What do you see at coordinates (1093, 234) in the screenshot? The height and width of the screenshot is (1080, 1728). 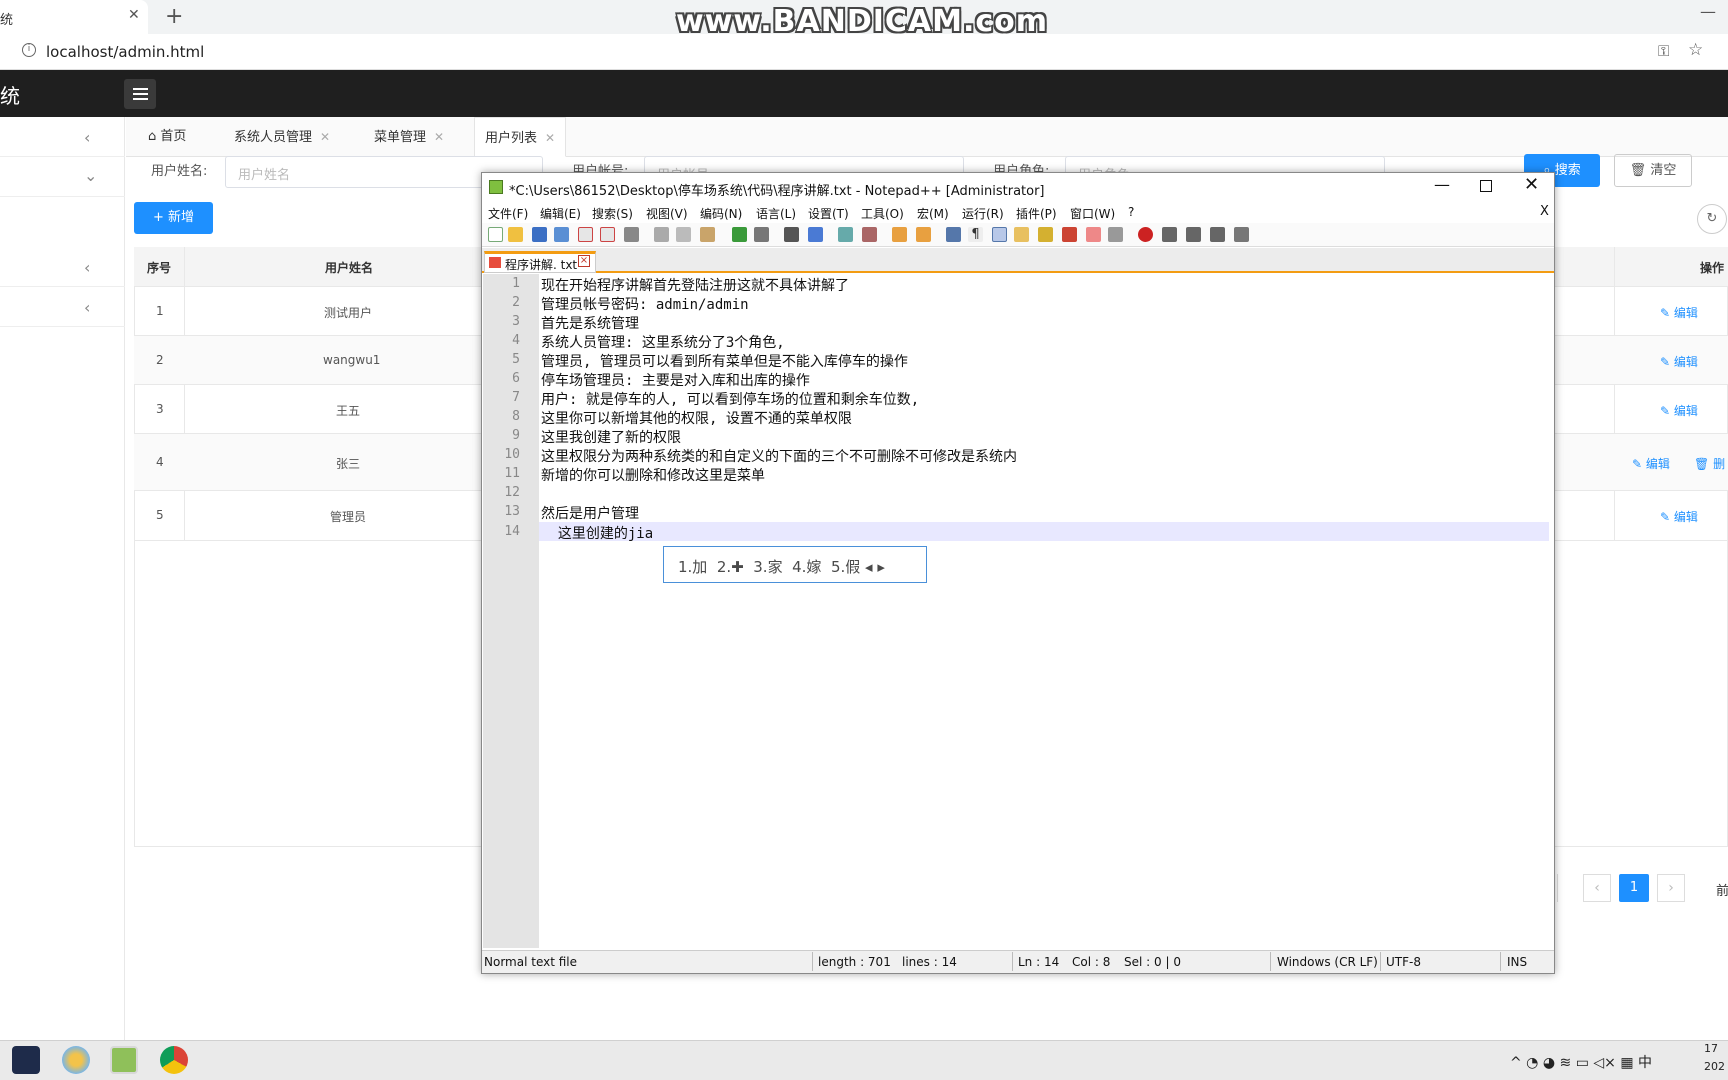 I see `folder-workspace-icon` at bounding box center [1093, 234].